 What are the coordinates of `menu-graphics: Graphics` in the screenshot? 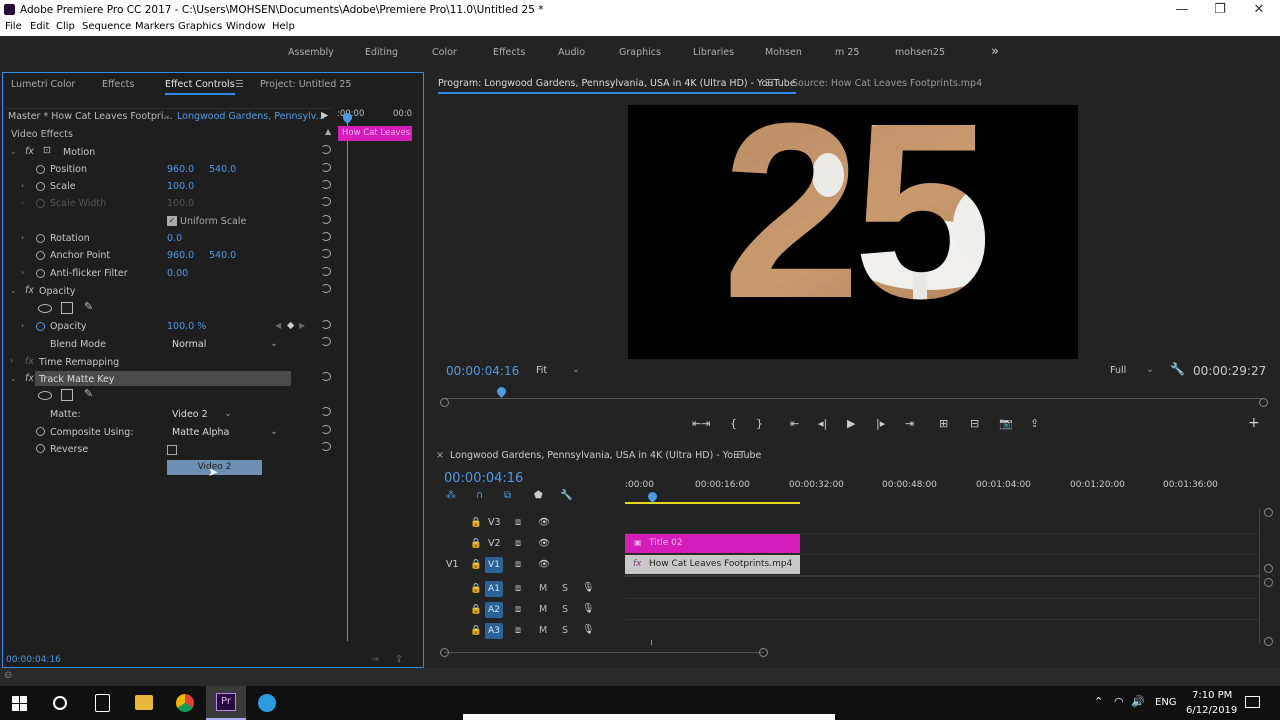 It's located at (200, 26).